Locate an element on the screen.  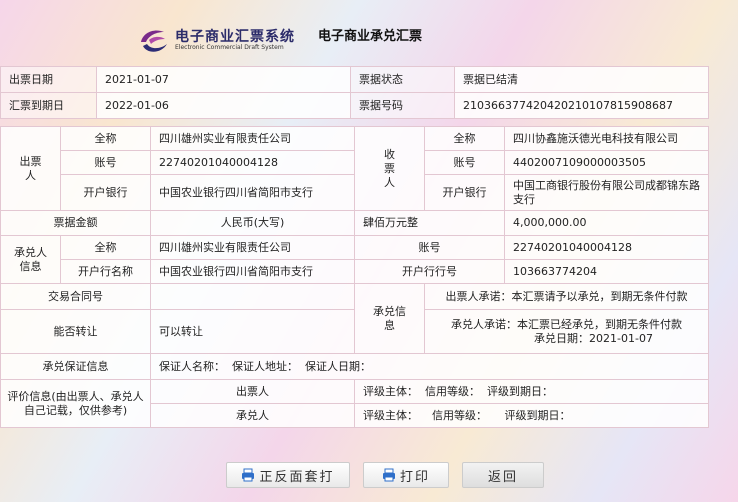
table-row: 开户行名称 中国农业银行四川省简阳市支行 开户行行号 103663774204 is located at coordinates (355, 271).